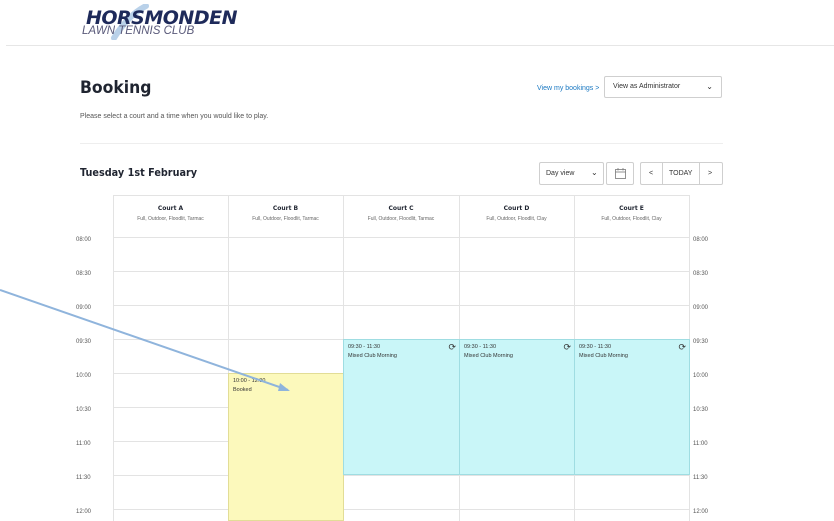 The width and height of the screenshot is (834, 521). Describe the element at coordinates (647, 86) in the screenshot. I see `view-as-select-value: View as Administrator` at that location.